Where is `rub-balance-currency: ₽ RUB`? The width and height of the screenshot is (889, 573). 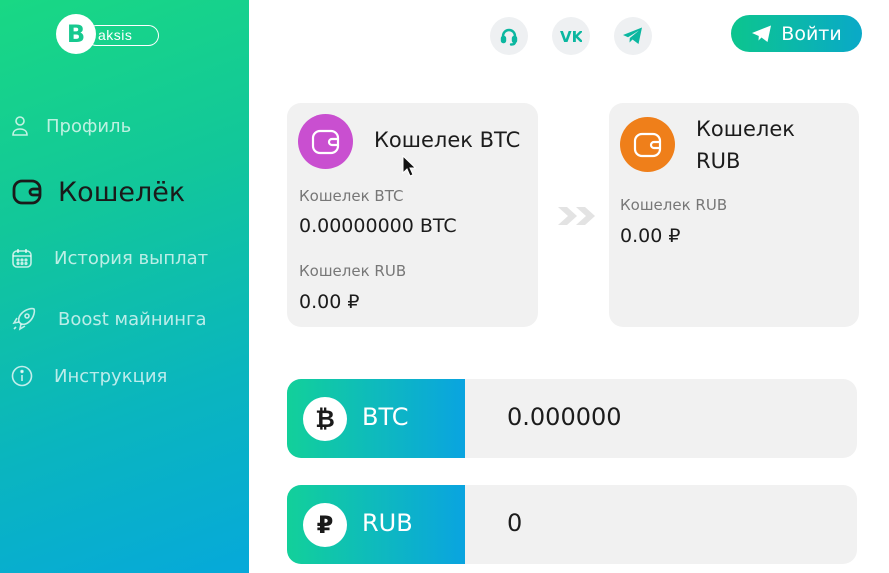
rub-balance-currency: ₽ RUB is located at coordinates (376, 524).